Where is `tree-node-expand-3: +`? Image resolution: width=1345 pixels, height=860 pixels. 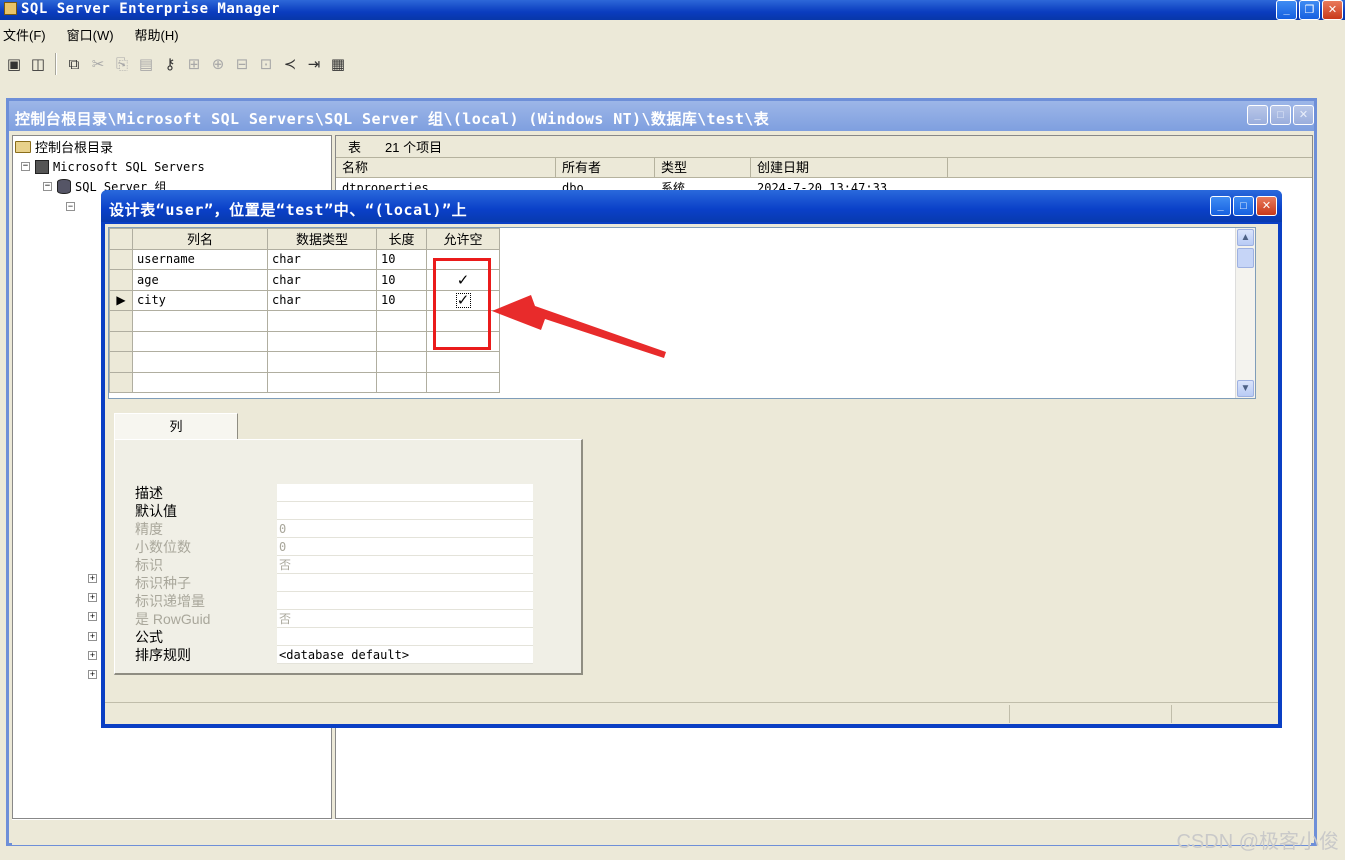
tree-node-expand-3: + is located at coordinates (95, 616).